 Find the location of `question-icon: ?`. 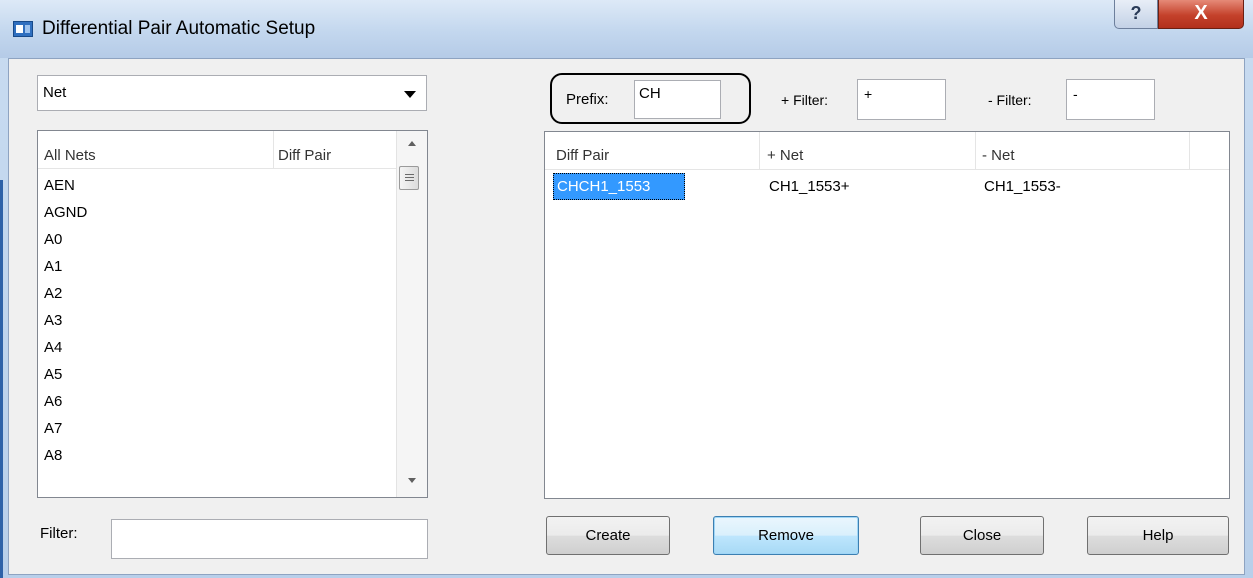

question-icon: ? is located at coordinates (1136, 13).